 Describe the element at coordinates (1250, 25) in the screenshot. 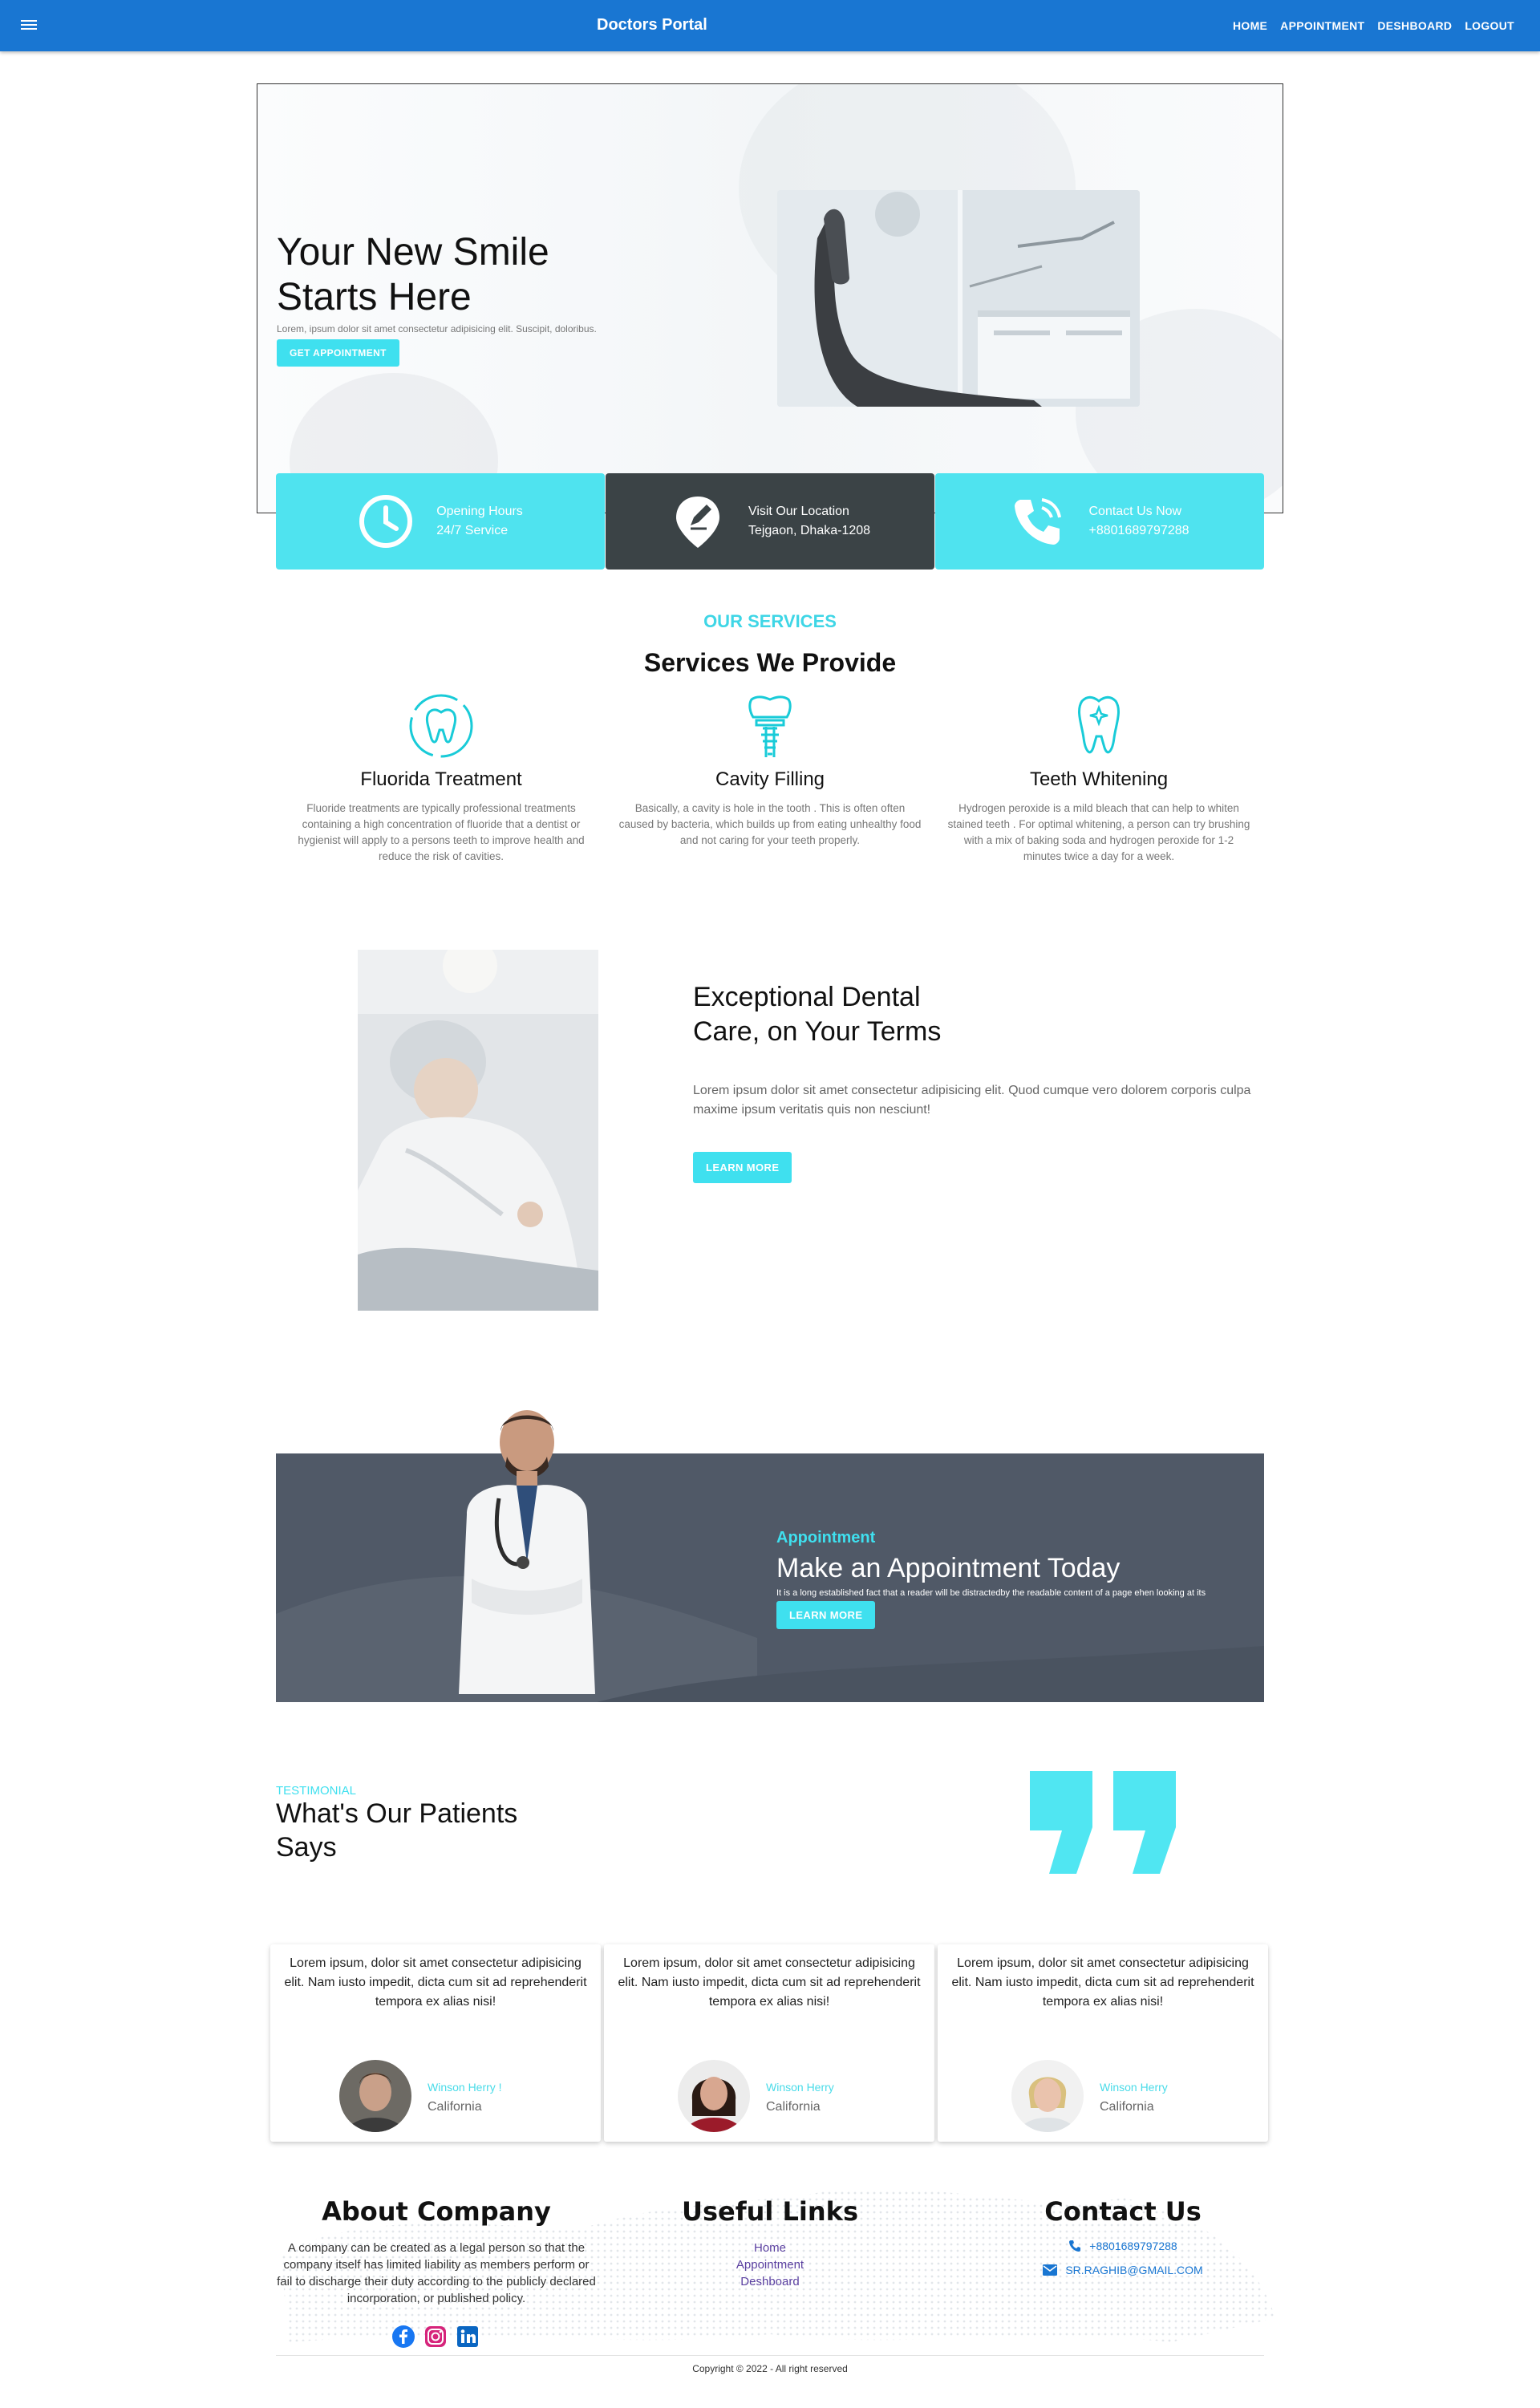

I see `nav-home-link: HOME` at that location.